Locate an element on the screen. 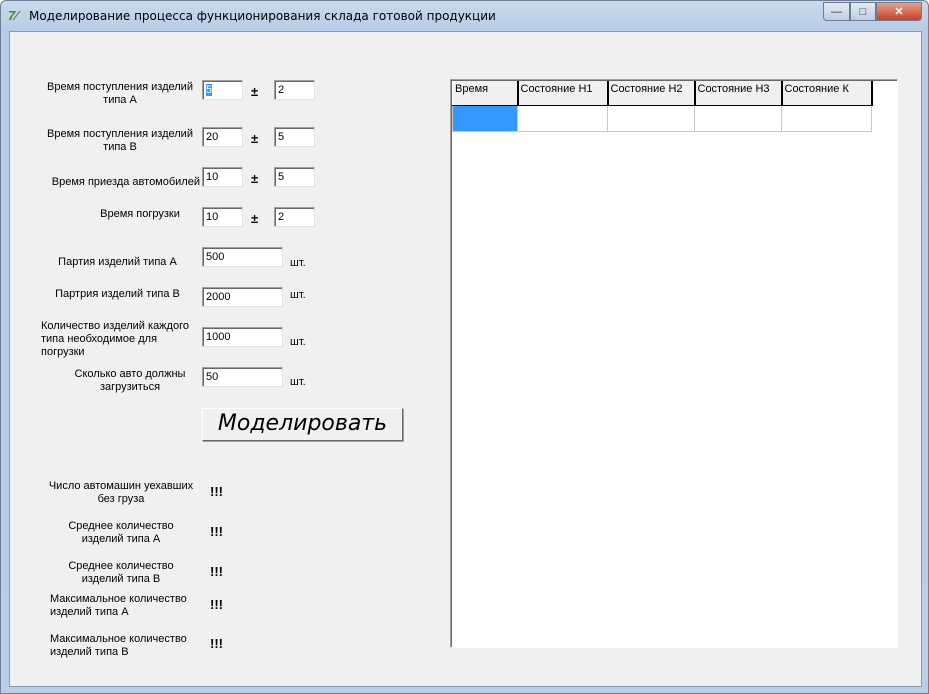 The height and width of the screenshot is (694, 929). grid-cell-selected is located at coordinates (485, 118).